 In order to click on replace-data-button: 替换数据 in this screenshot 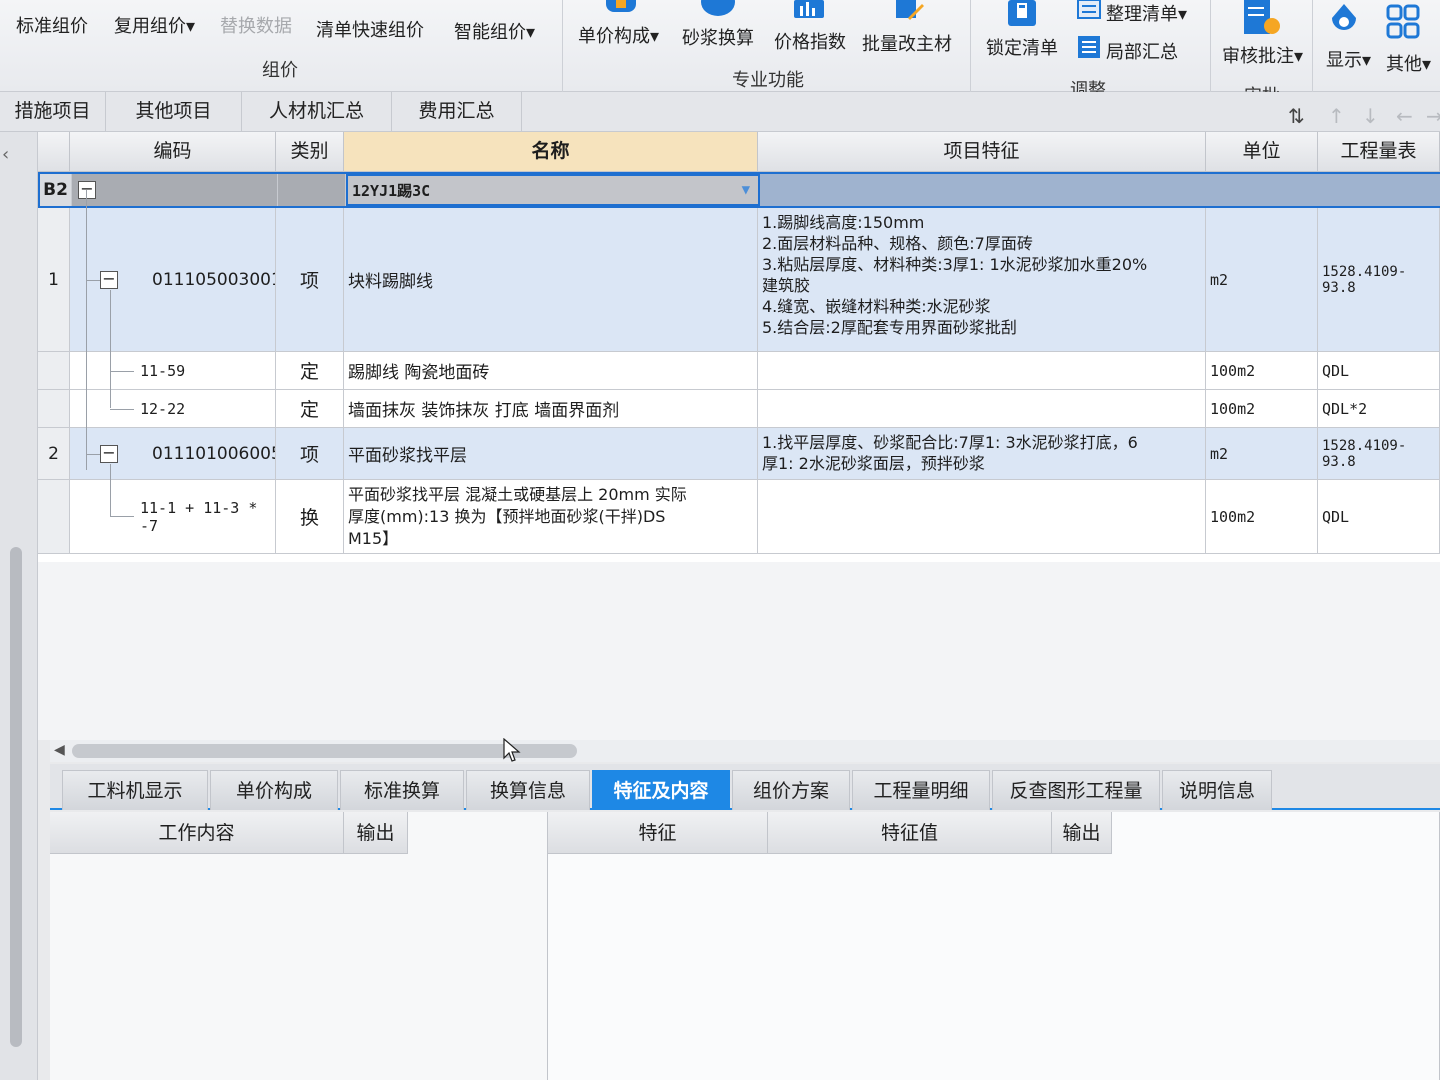, I will do `click(256, 25)`.